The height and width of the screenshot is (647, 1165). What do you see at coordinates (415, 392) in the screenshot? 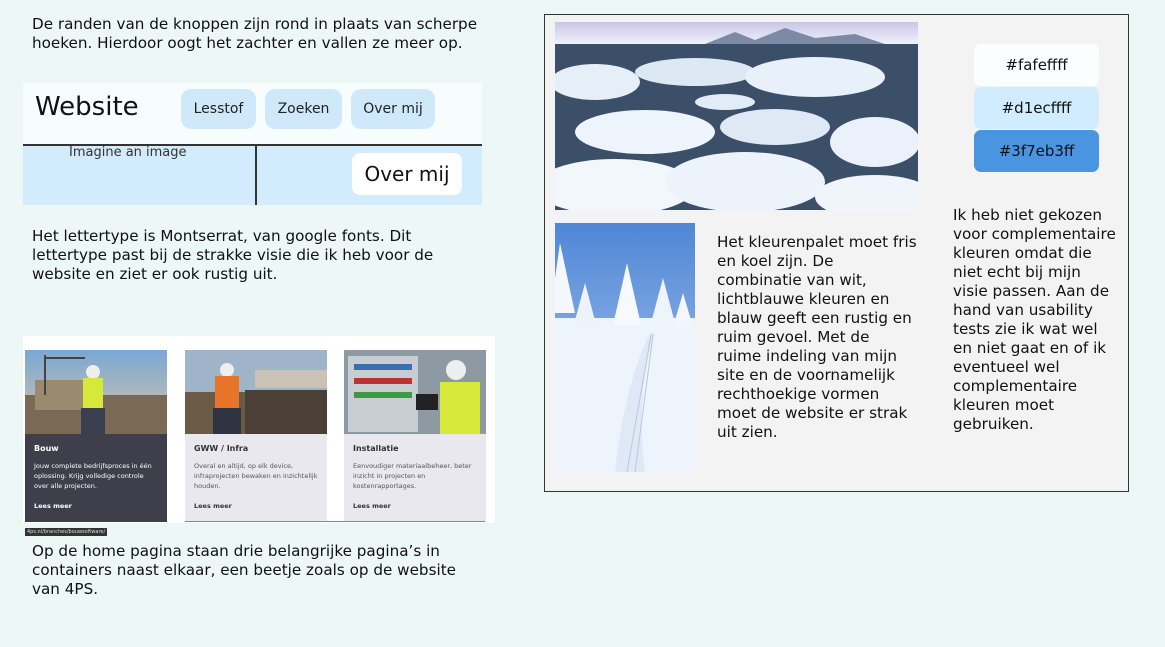
I see `card-photo-installation` at bounding box center [415, 392].